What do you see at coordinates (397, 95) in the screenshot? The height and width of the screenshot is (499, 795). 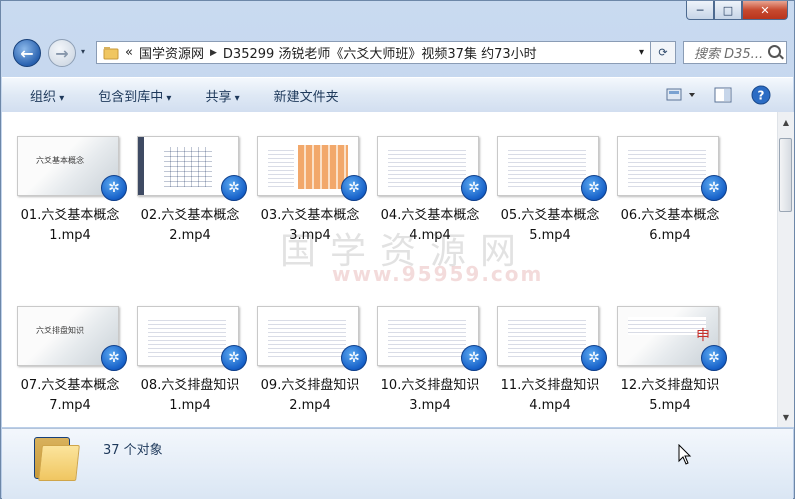 I see `command-bar: 组织 包含到库中 共享 新建文件夹 ?` at bounding box center [397, 95].